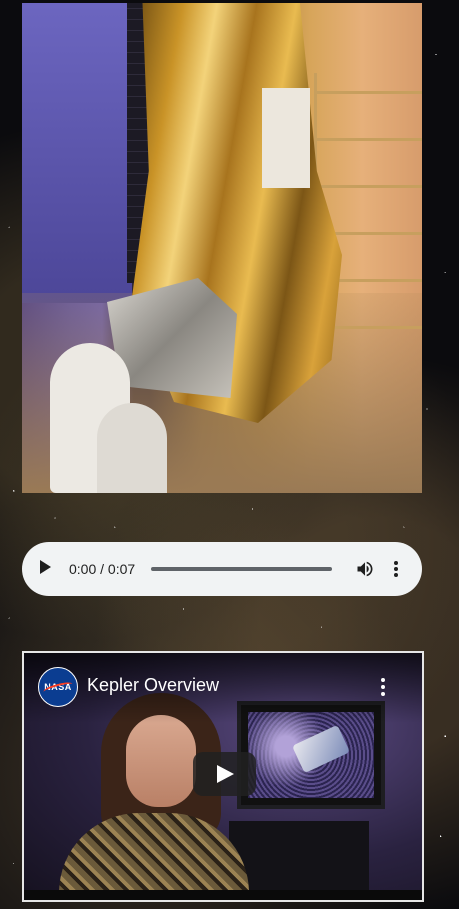  What do you see at coordinates (241, 569) in the screenshot?
I see `audio-progress-bar` at bounding box center [241, 569].